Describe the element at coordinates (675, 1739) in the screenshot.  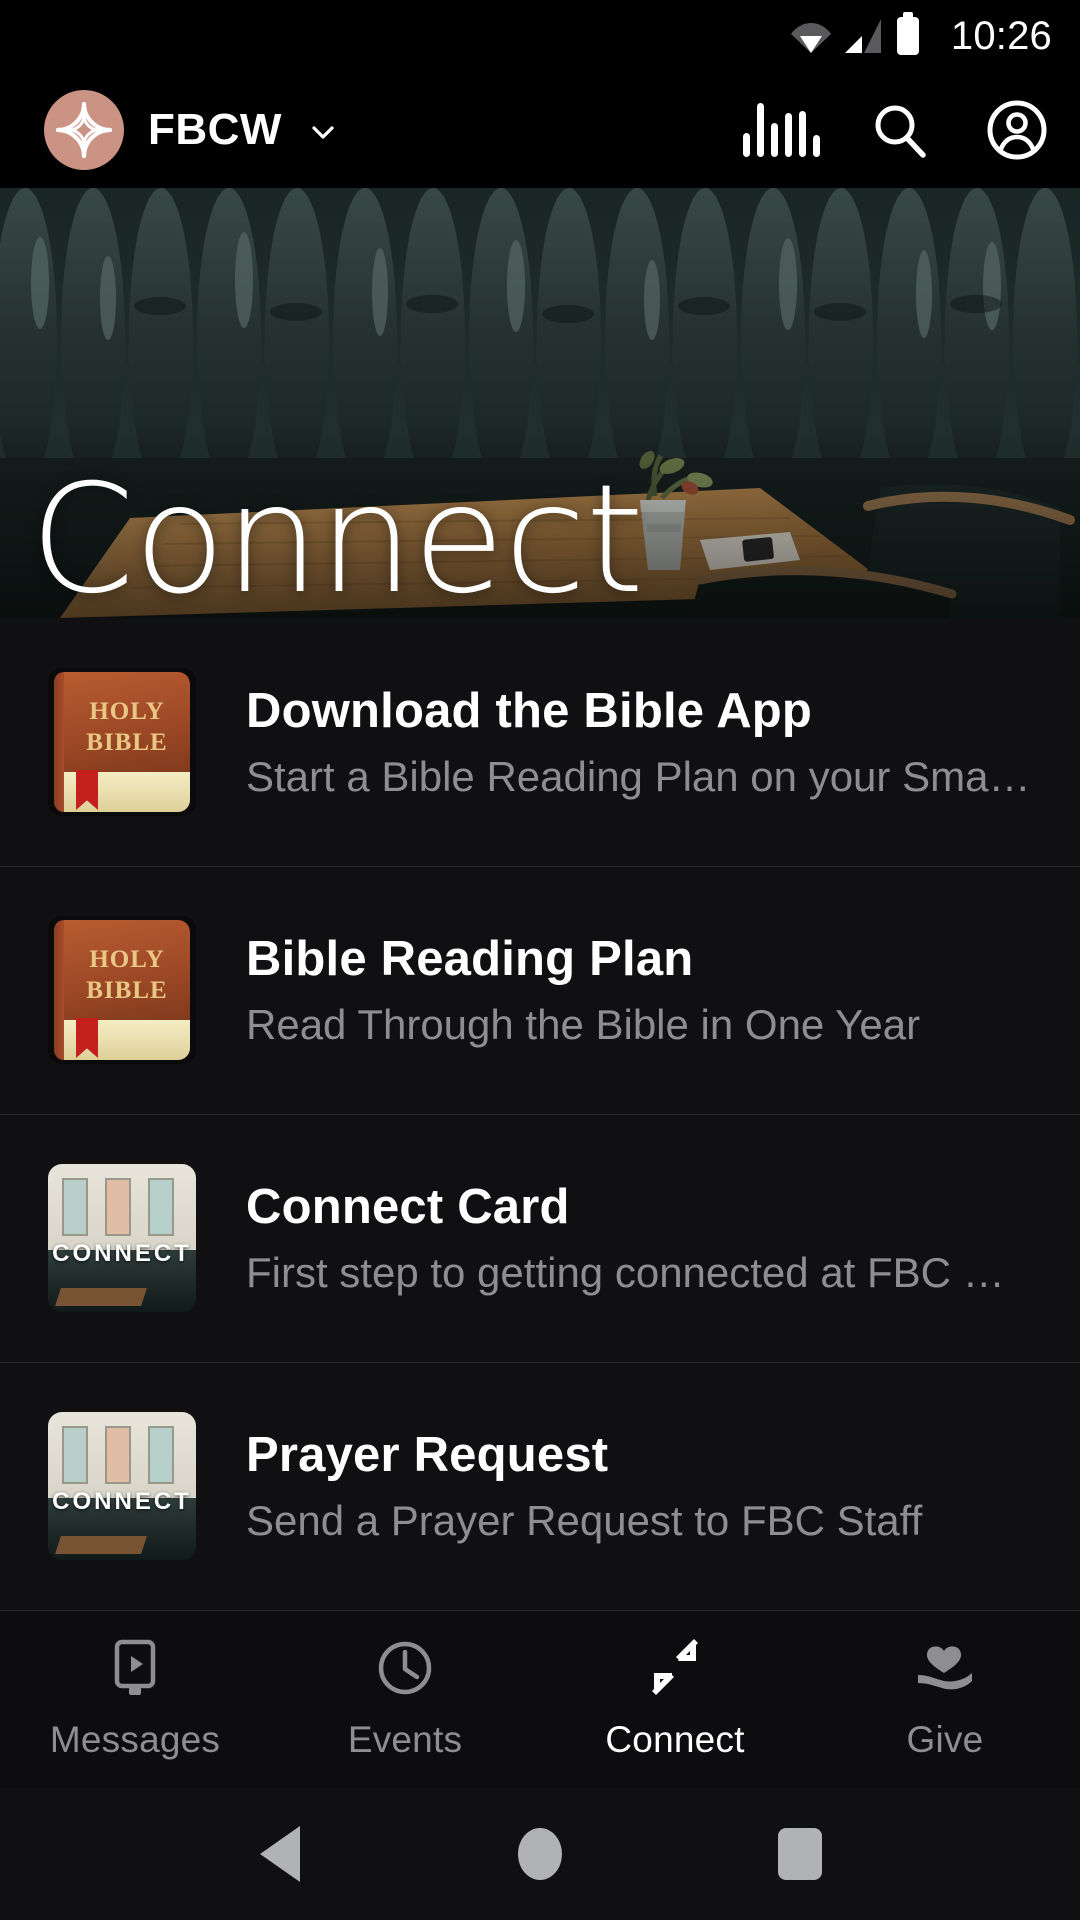
I see `tab-label: Connect` at that location.